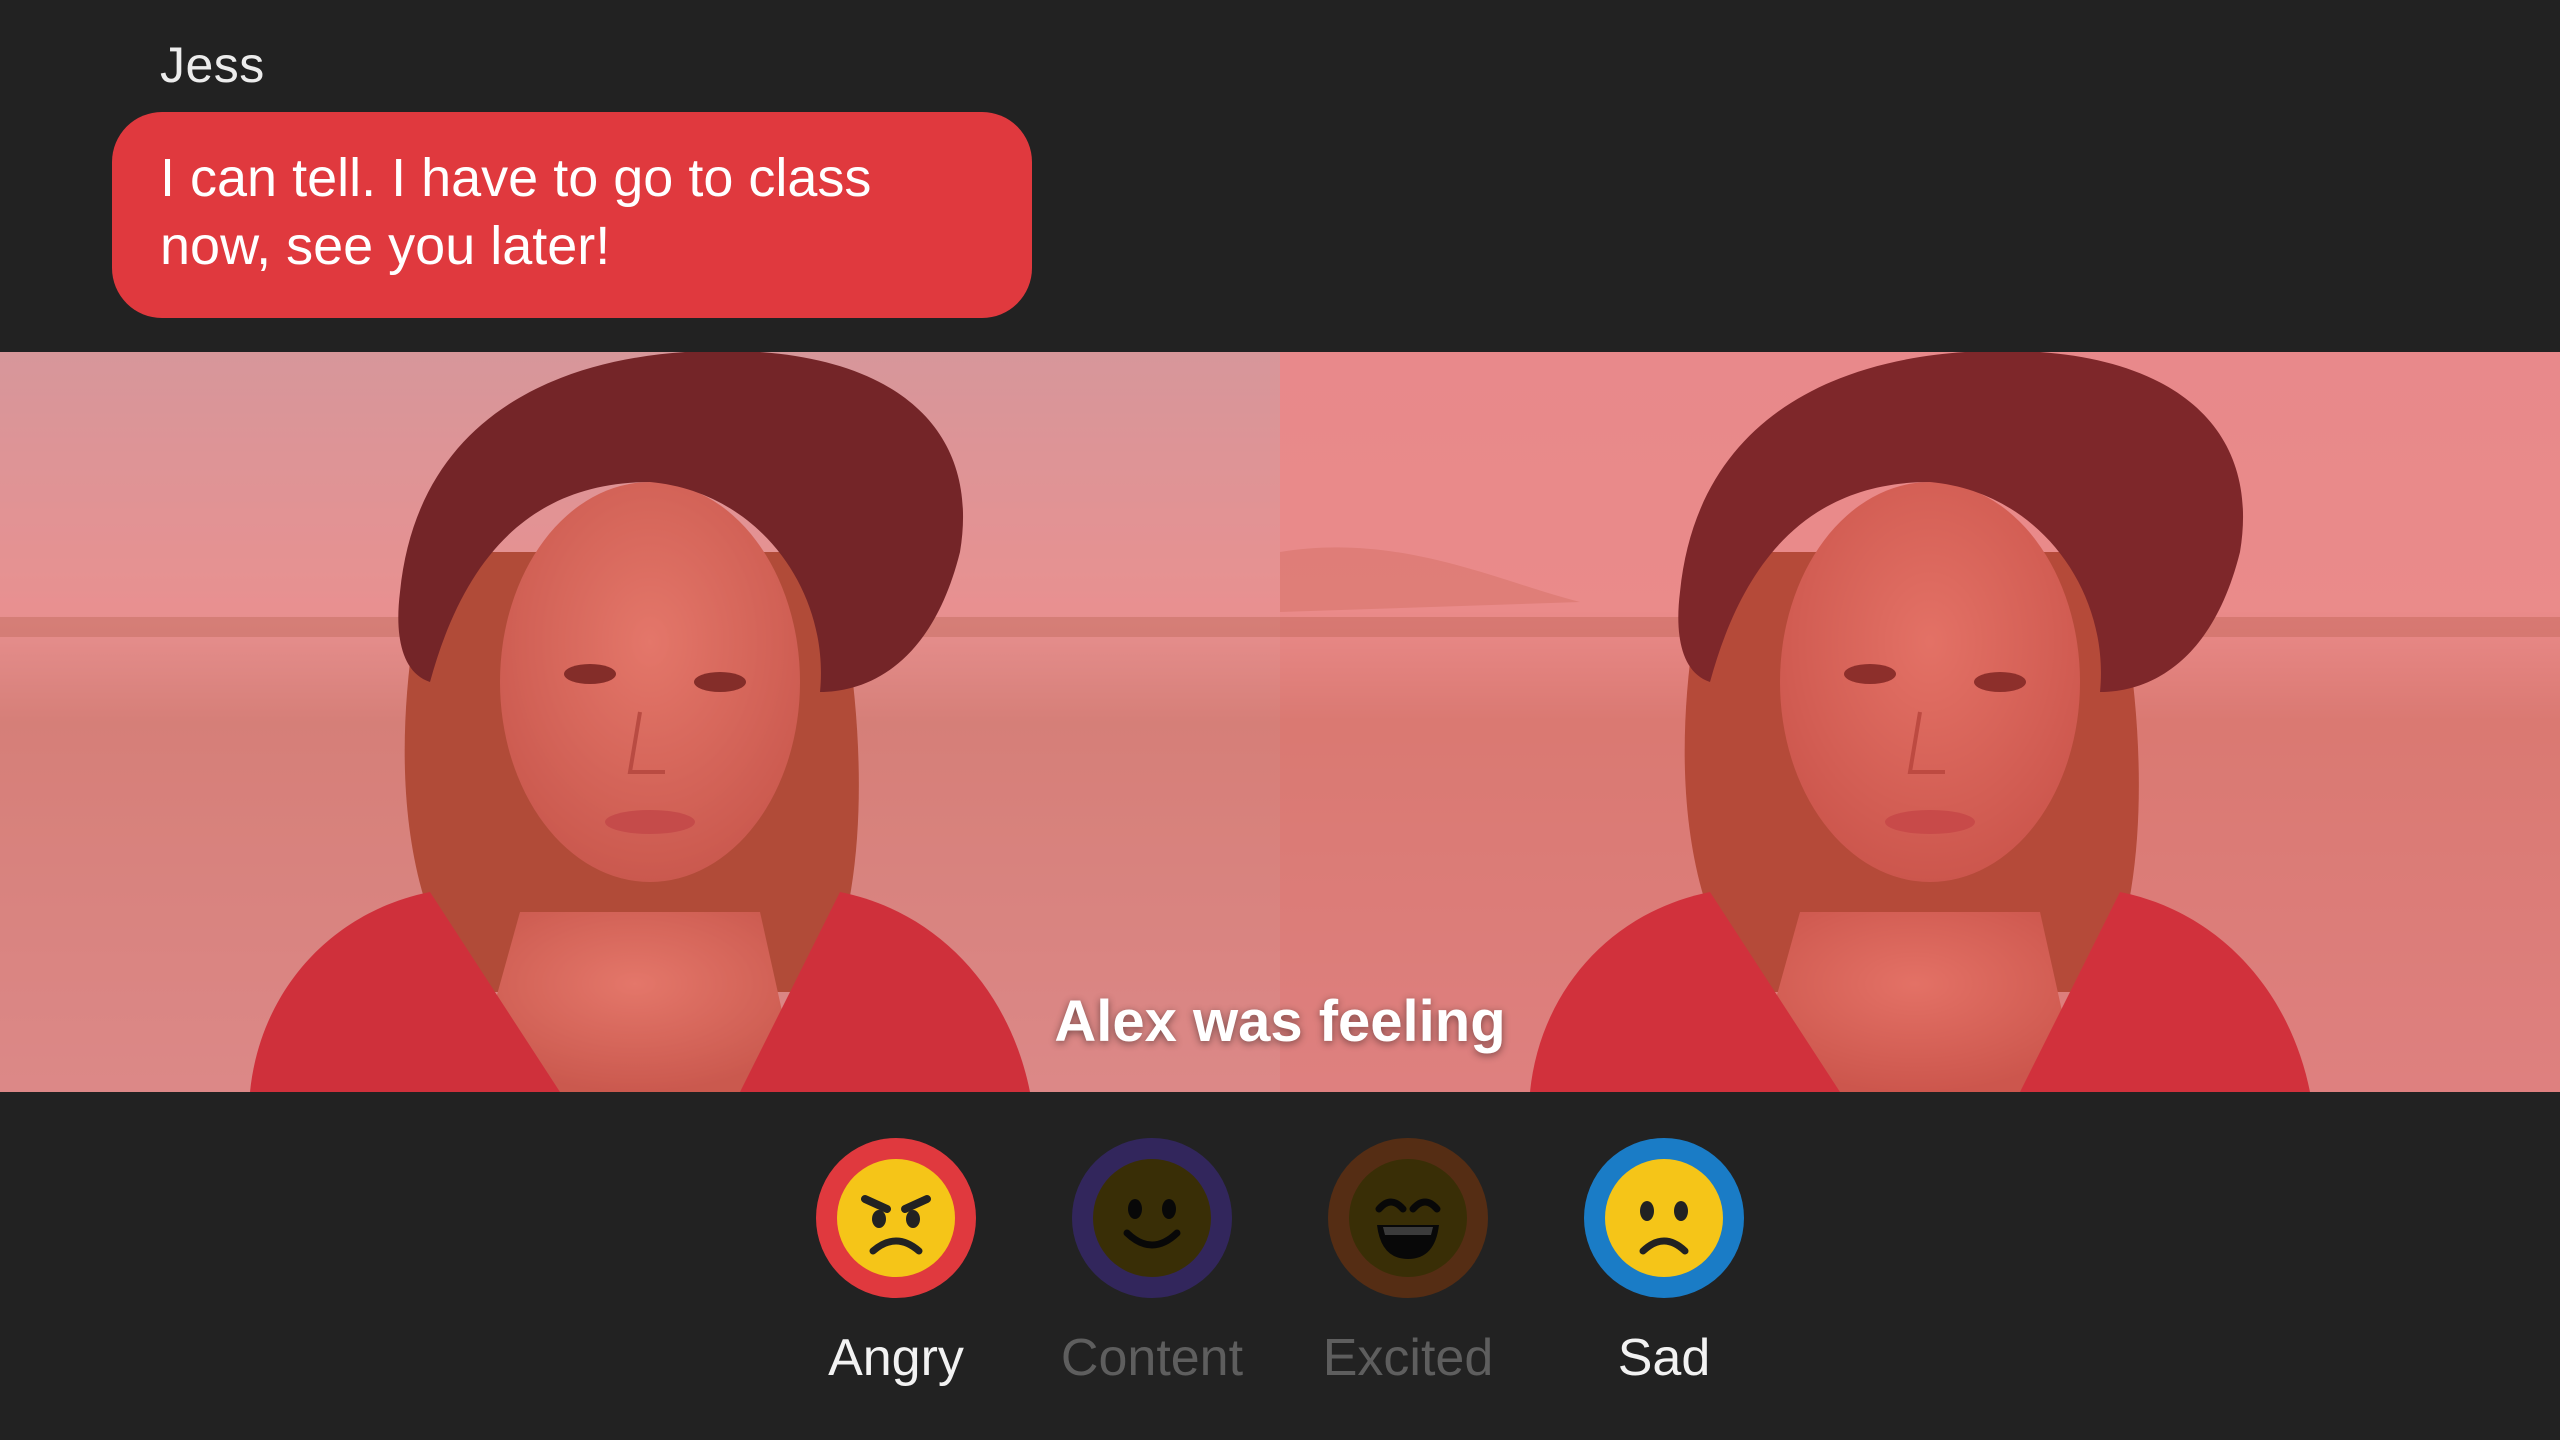 The image size is (2560, 1440). I want to click on option-content: Content, so click(1152, 1263).